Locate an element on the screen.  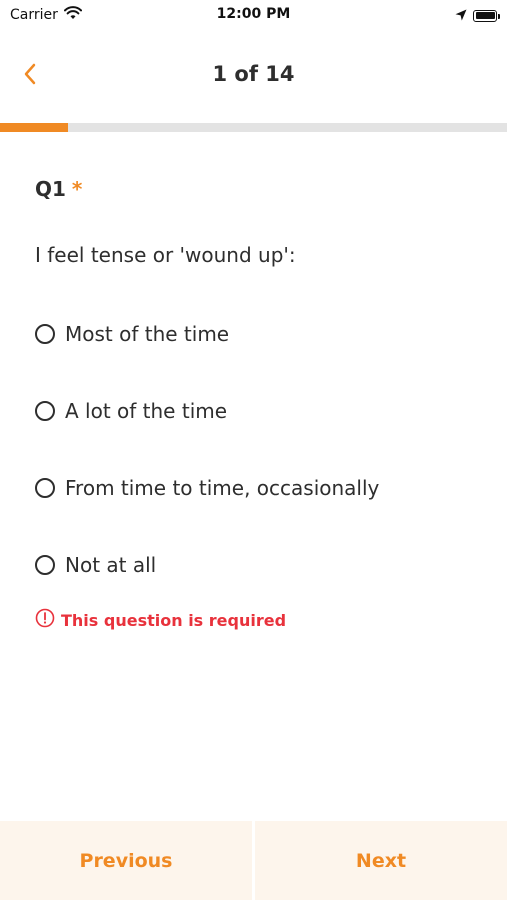
status-right-icons is located at coordinates (477, 15).